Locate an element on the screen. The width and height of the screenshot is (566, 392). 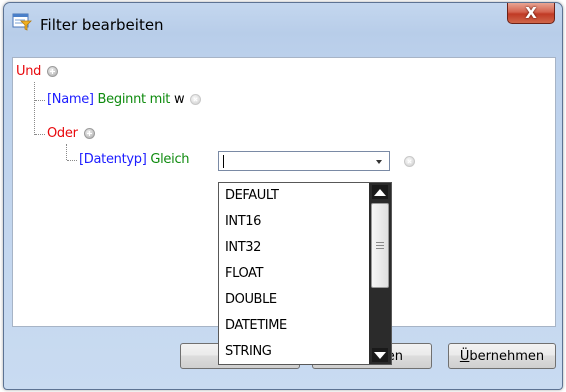
apply-button: Übernehmen is located at coordinates (502, 356).